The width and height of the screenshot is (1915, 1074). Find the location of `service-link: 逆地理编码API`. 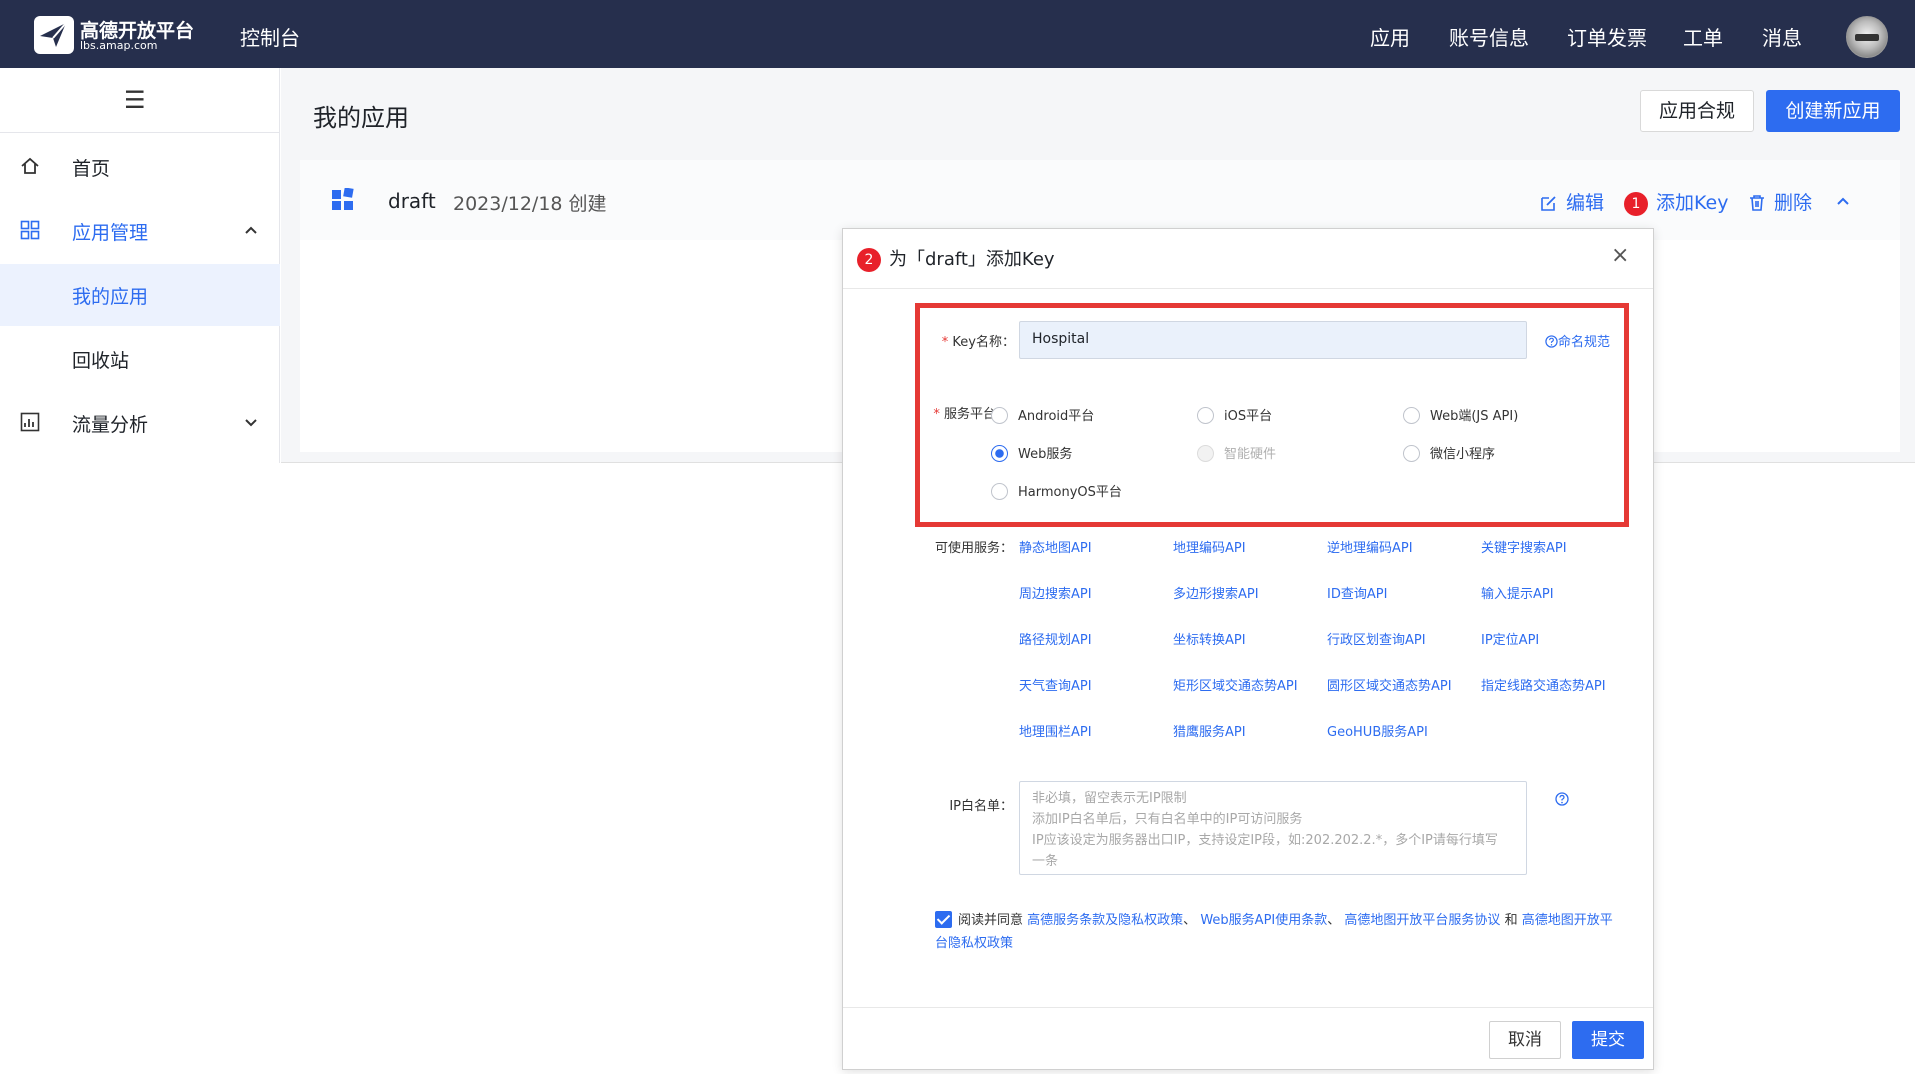

service-link: 逆地理编码API is located at coordinates (1370, 546).